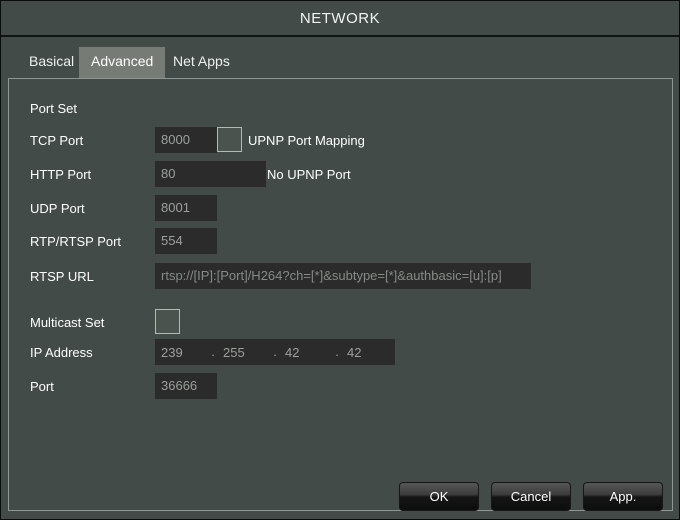 The width and height of the screenshot is (680, 520). I want to click on http-port-input, so click(210, 174).